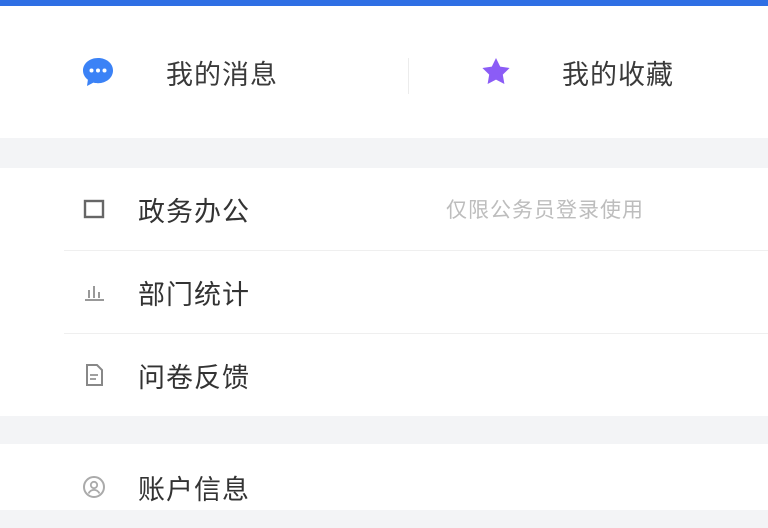 The width and height of the screenshot is (768, 528). Describe the element at coordinates (194, 295) in the screenshot. I see `menu-item-label: 部门统计` at that location.